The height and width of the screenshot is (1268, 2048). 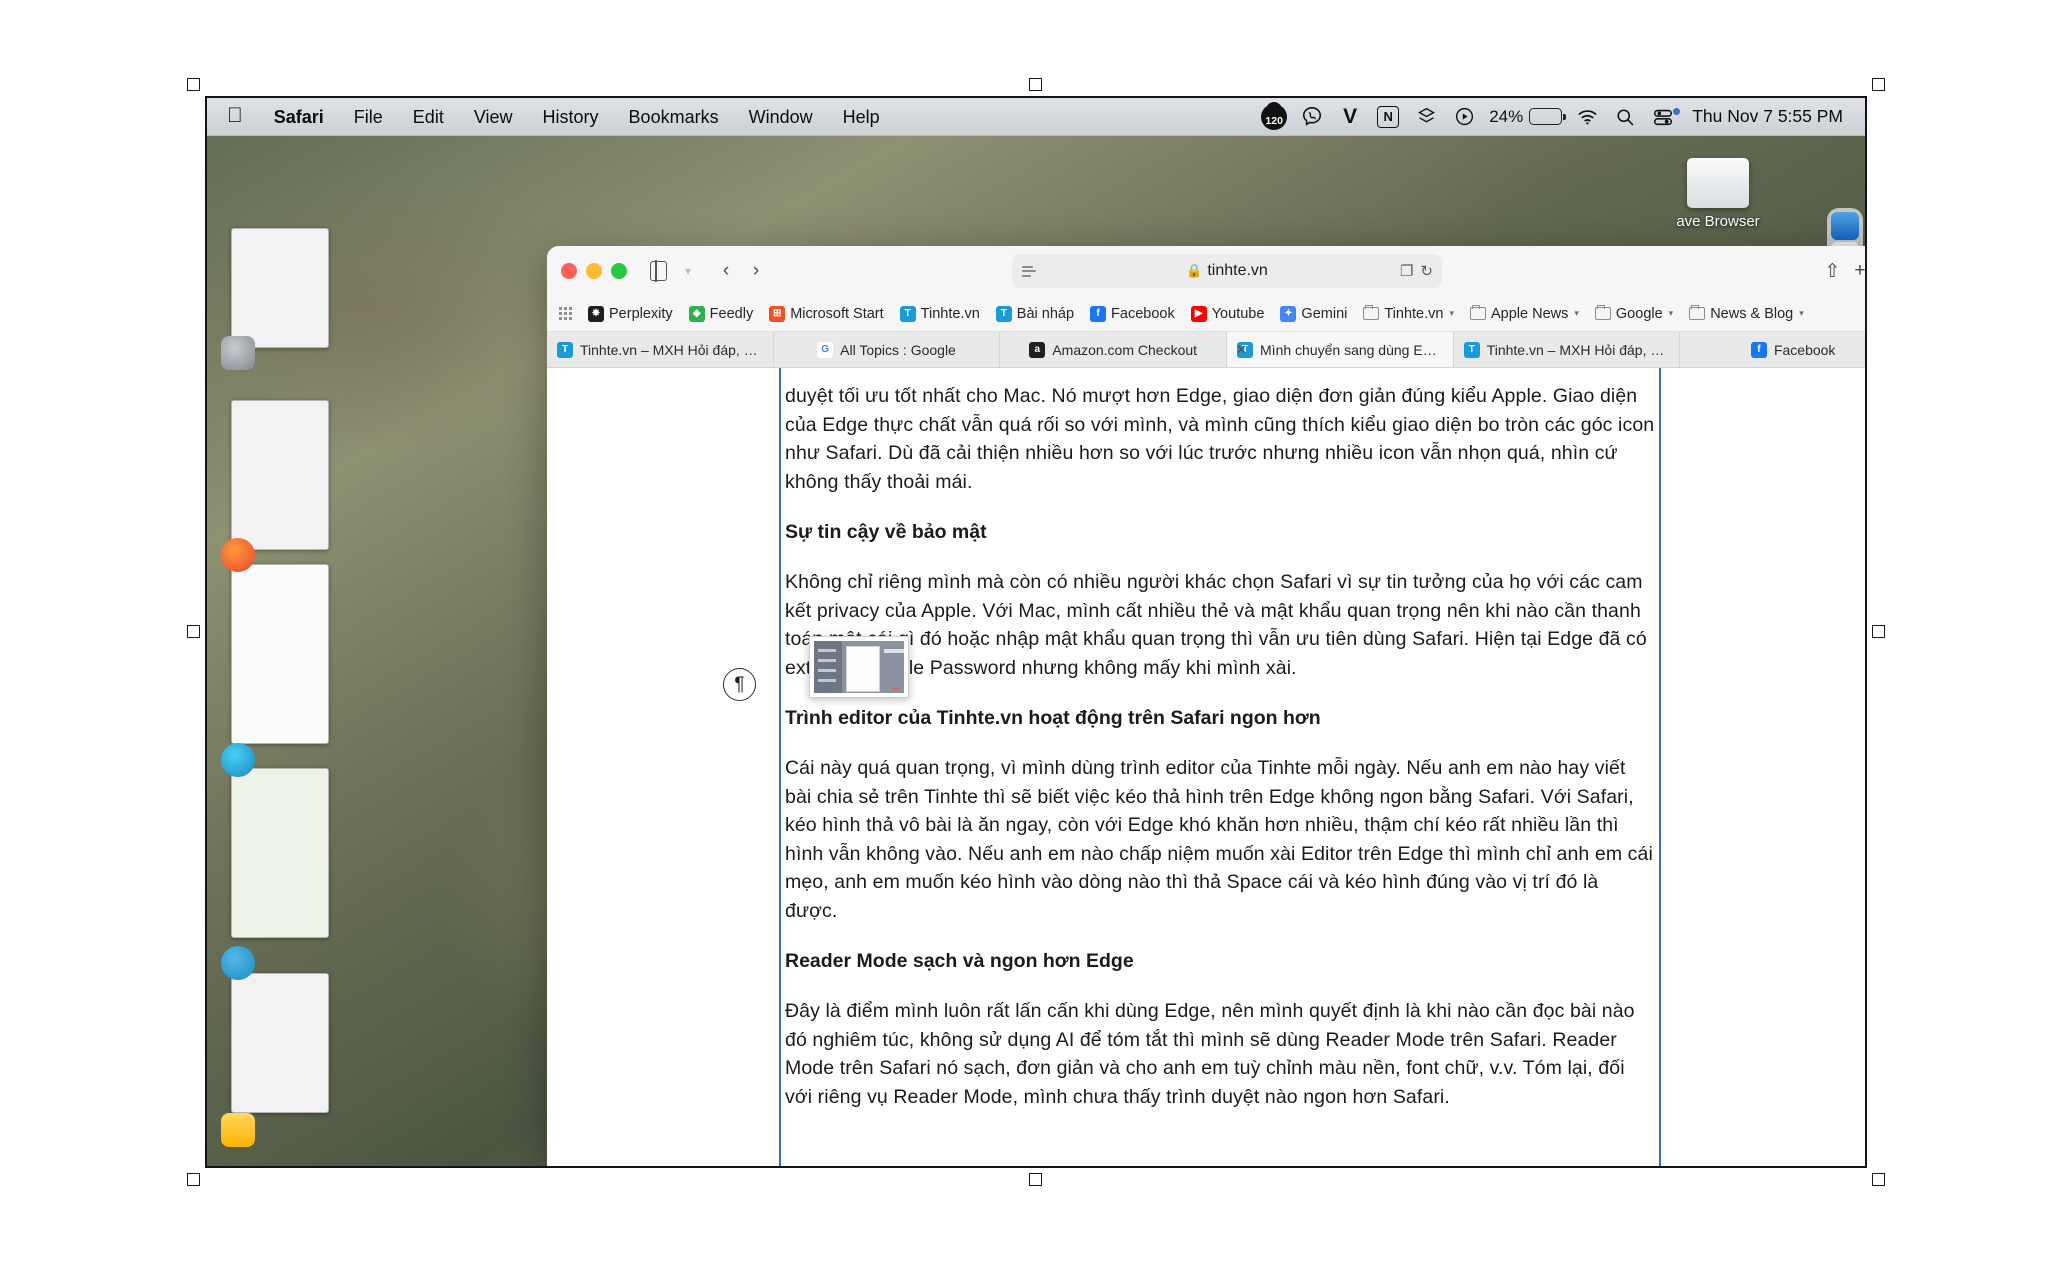 What do you see at coordinates (1406, 271) in the screenshot?
I see `extensions-icon: ❐` at bounding box center [1406, 271].